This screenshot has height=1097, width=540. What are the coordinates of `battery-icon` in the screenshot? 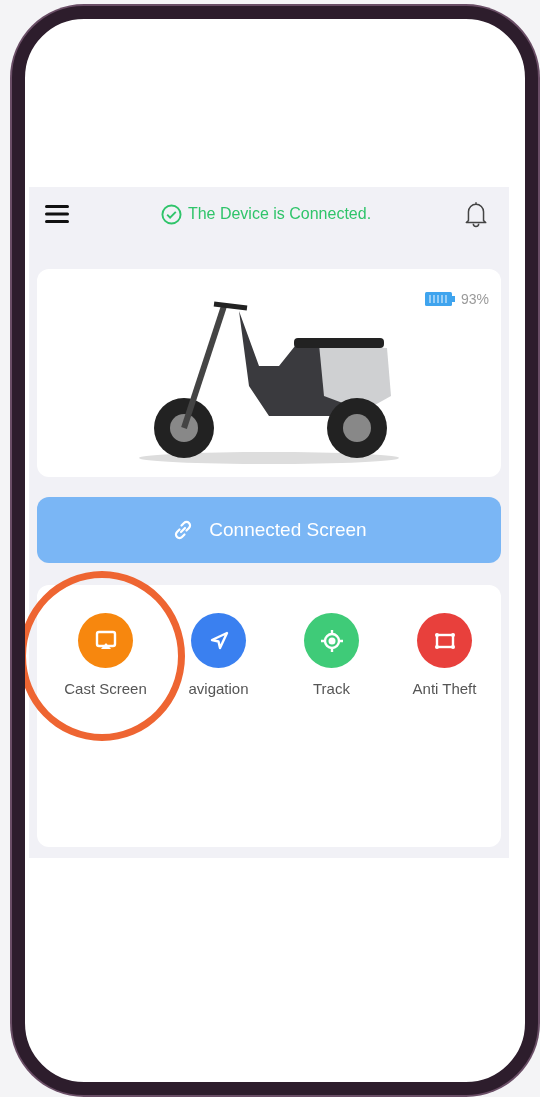 It's located at (439, 299).